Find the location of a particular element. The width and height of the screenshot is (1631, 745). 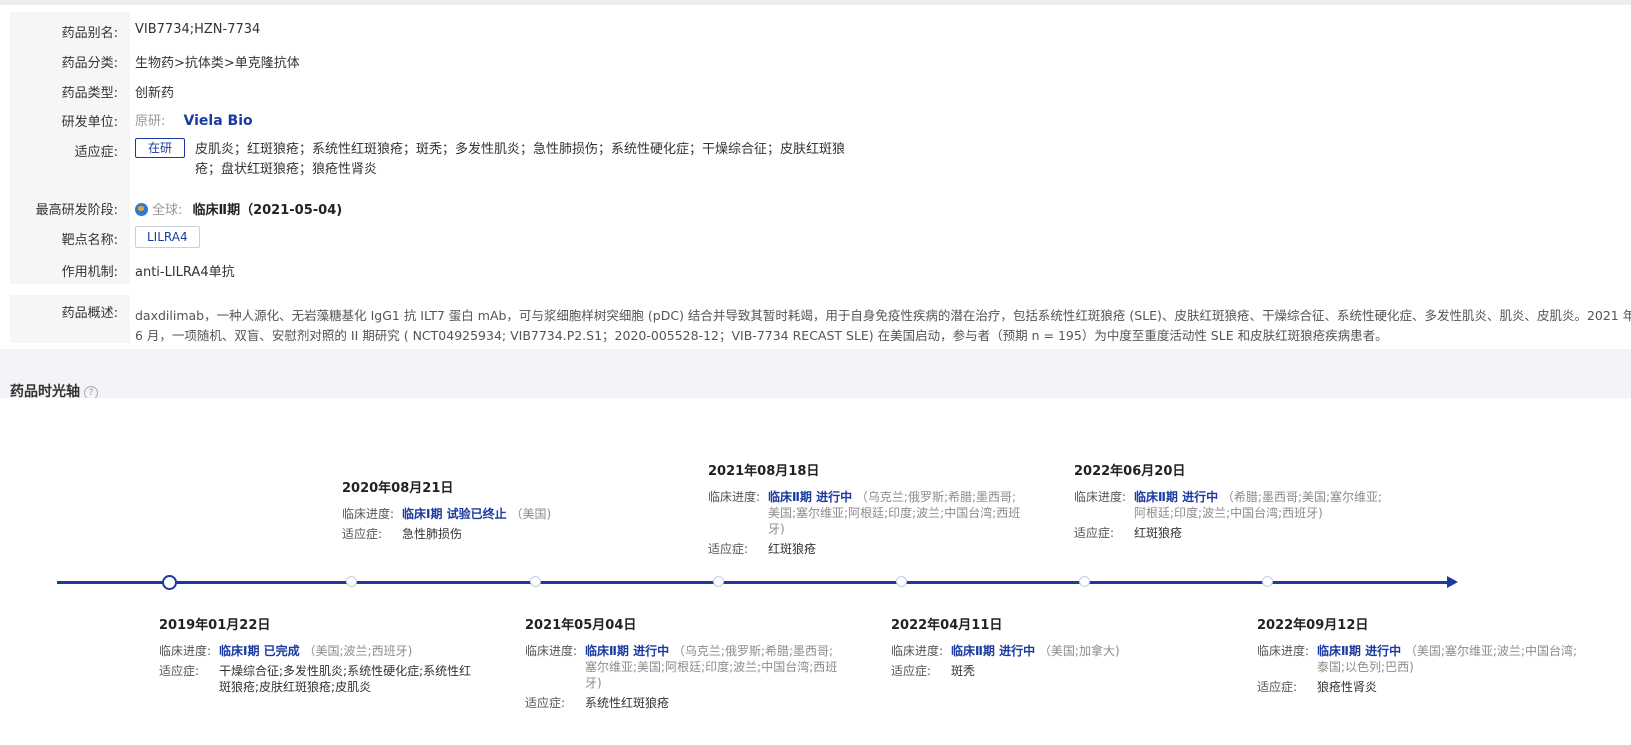

phase-value: 全球: 临床Ⅱ期（2021-05-04) is located at coordinates (238, 208).